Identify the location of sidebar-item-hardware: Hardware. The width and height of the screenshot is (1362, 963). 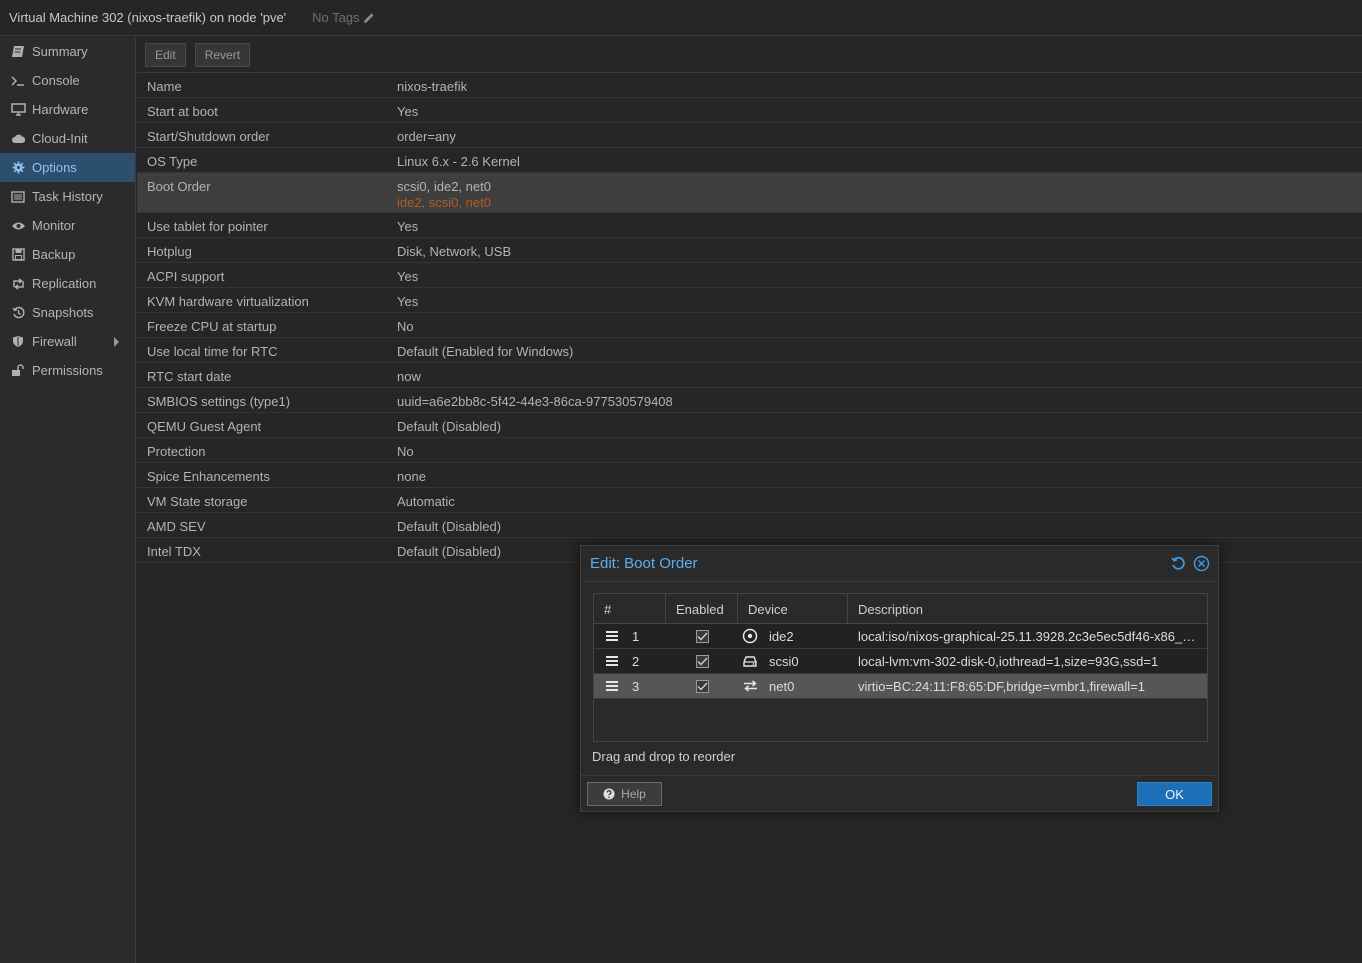
(67, 109).